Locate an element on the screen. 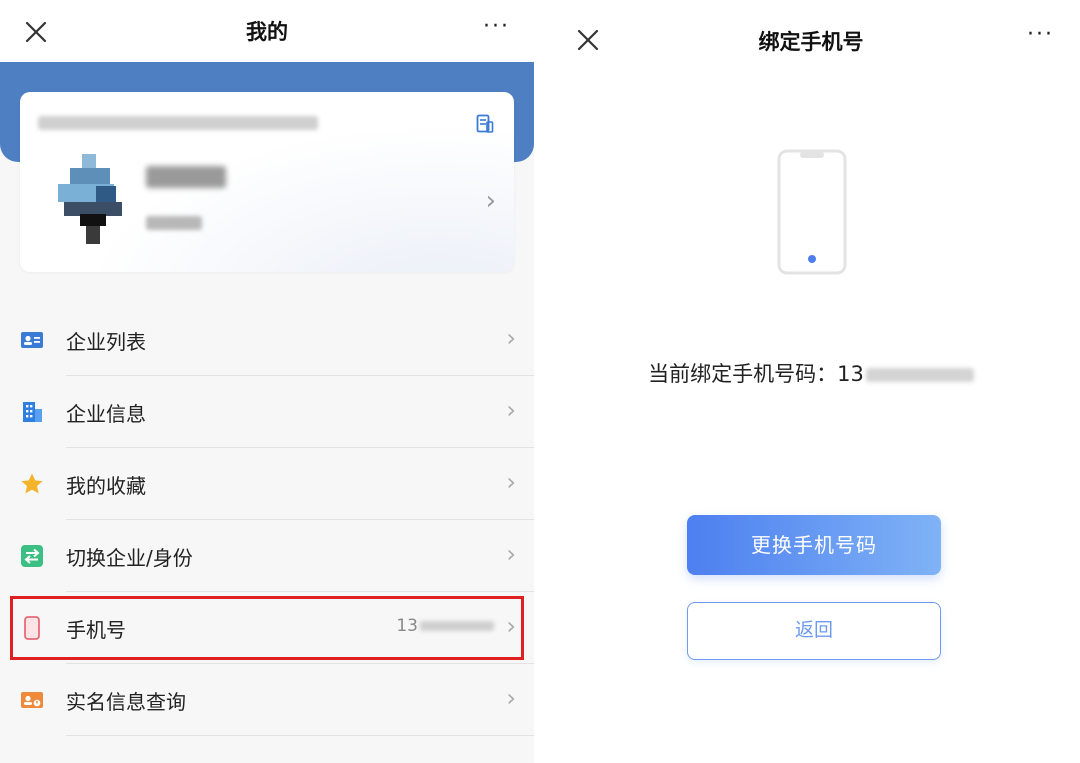 Image resolution: width=1080 pixels, height=763 pixels. menu-item-label: 实名信息查询 is located at coordinates (126, 702).